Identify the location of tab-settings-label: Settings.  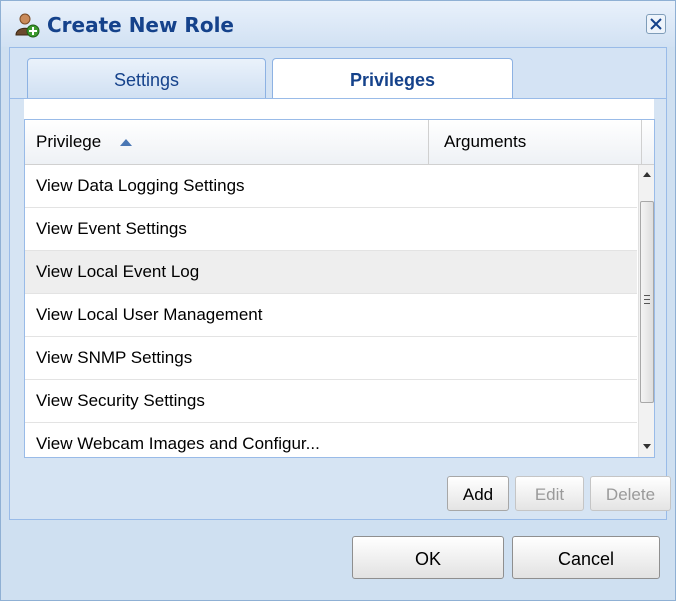
(146, 80).